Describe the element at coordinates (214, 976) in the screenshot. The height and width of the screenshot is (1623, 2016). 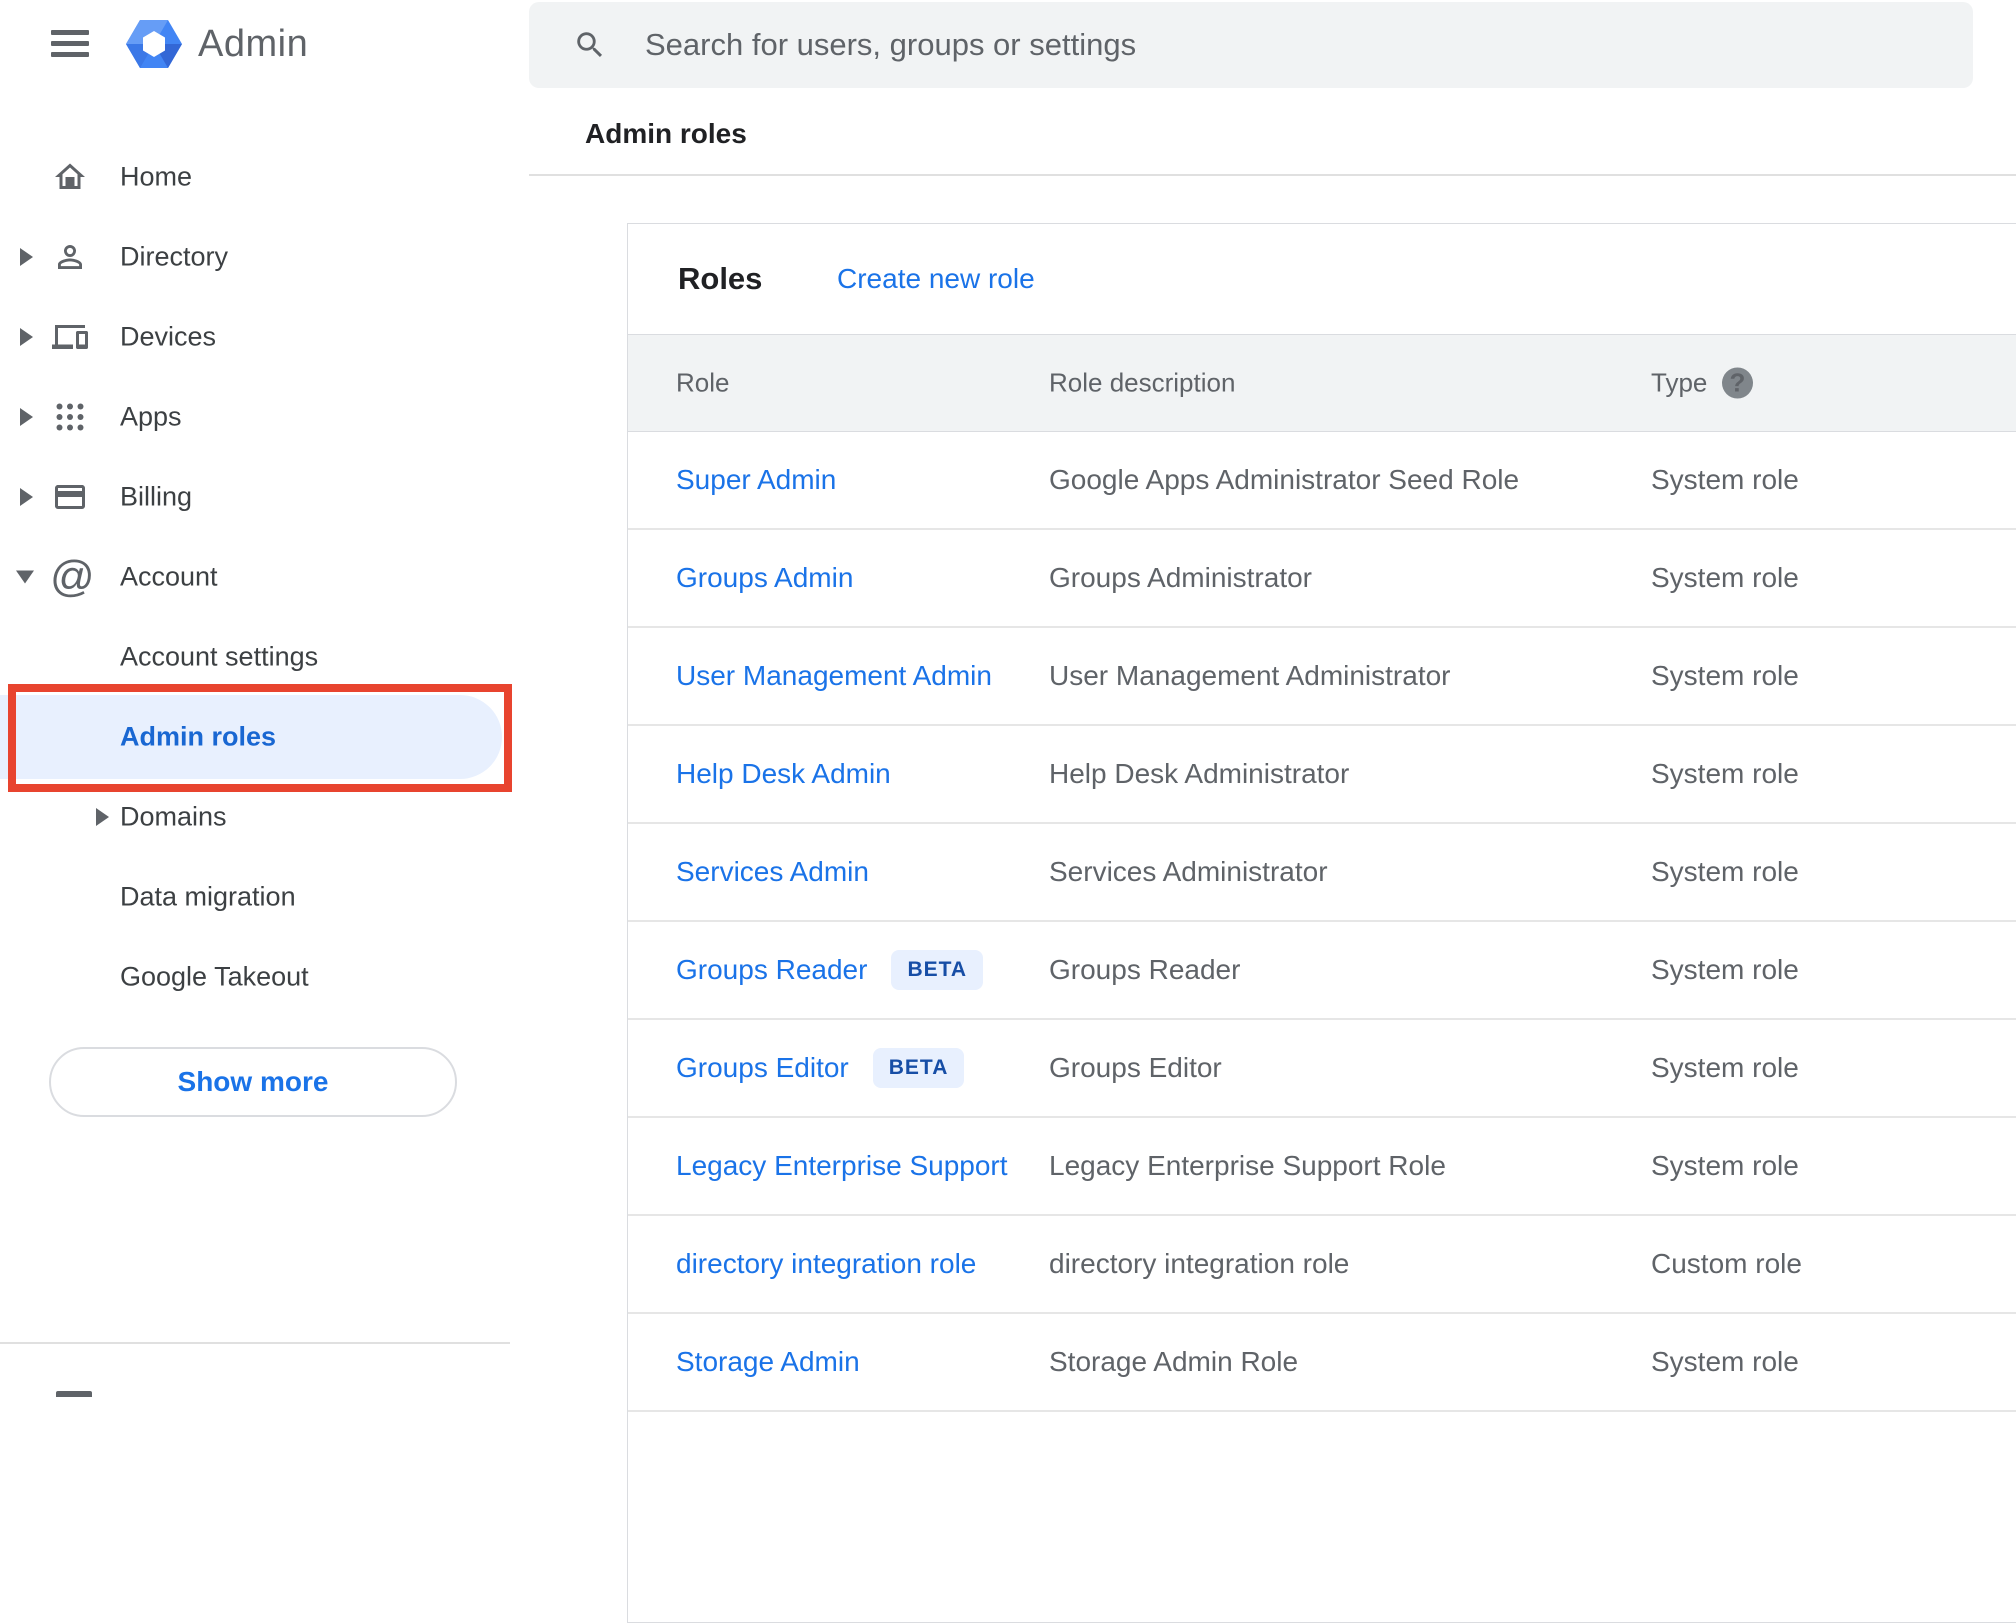
I see `sidebar-item-label: Google Takeout` at that location.